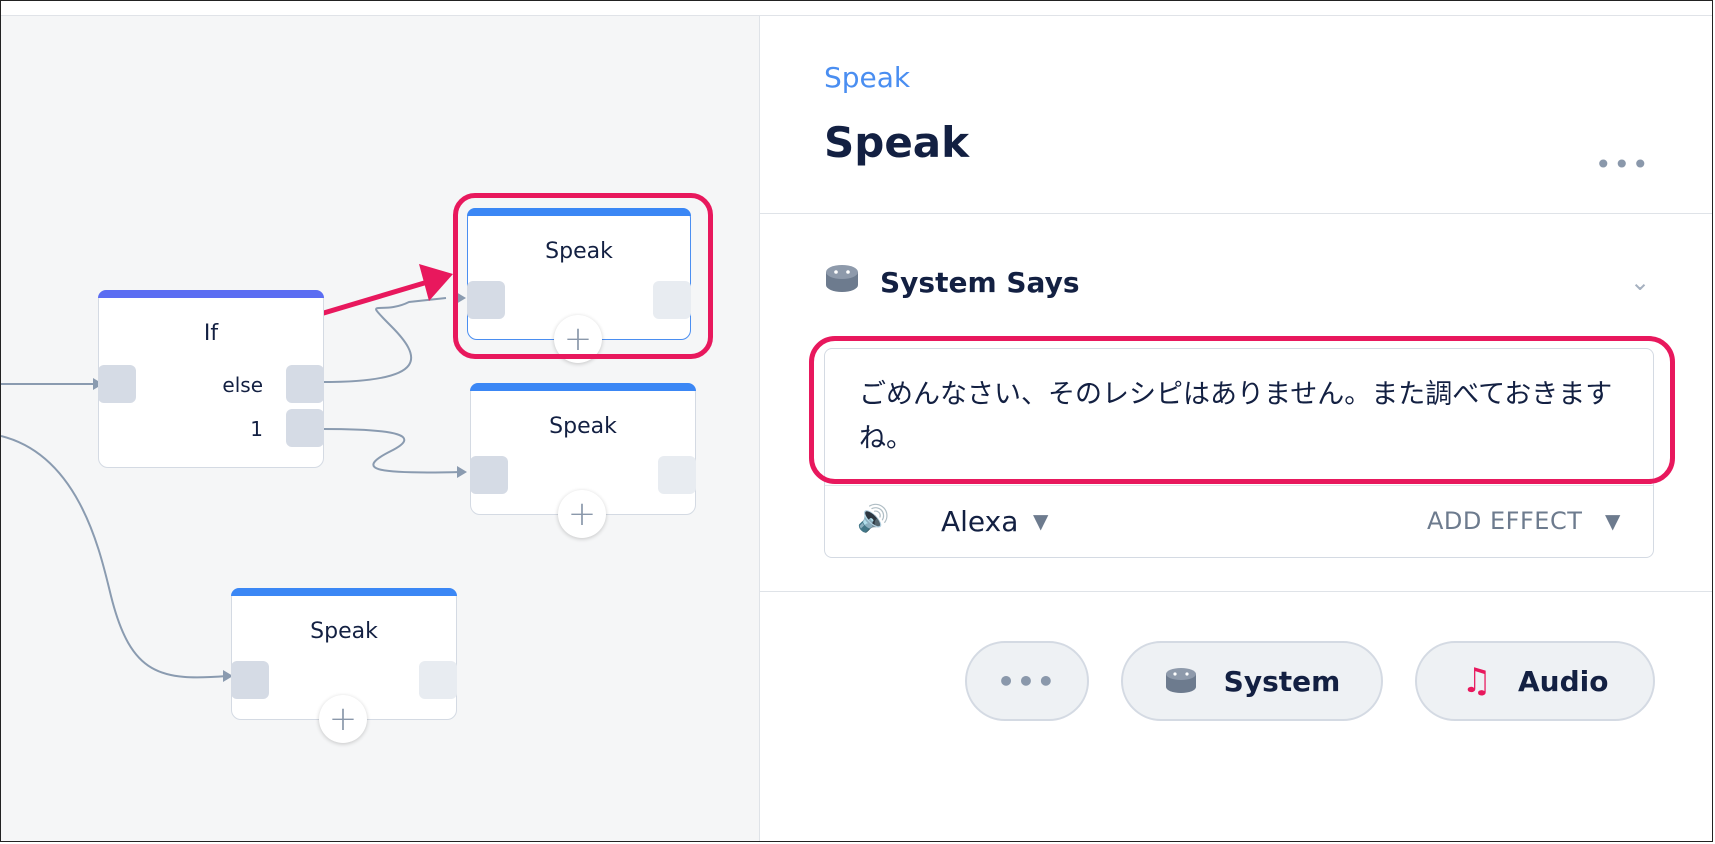 The image size is (1715, 844). What do you see at coordinates (462, 472) in the screenshot?
I see `arrowhead` at bounding box center [462, 472].